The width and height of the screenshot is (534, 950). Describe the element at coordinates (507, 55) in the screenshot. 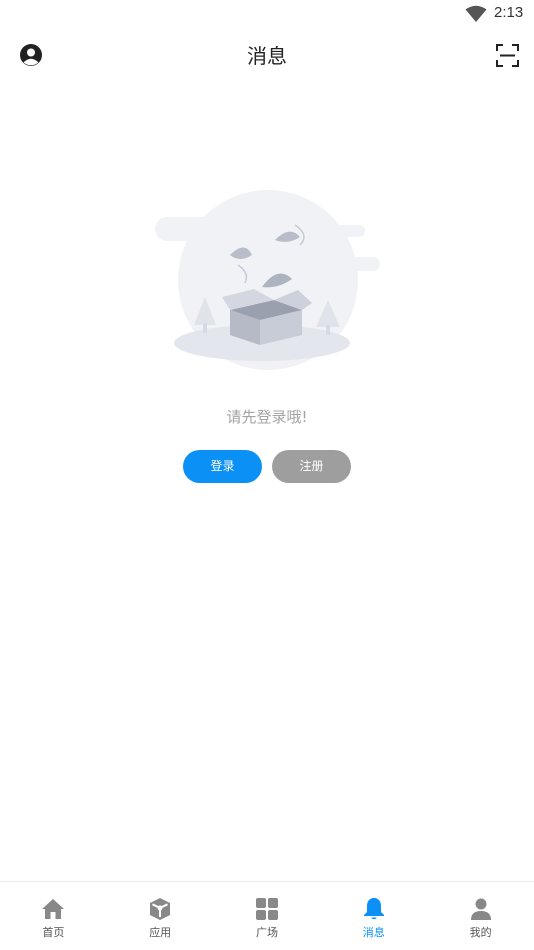

I see `scan-icon` at that location.